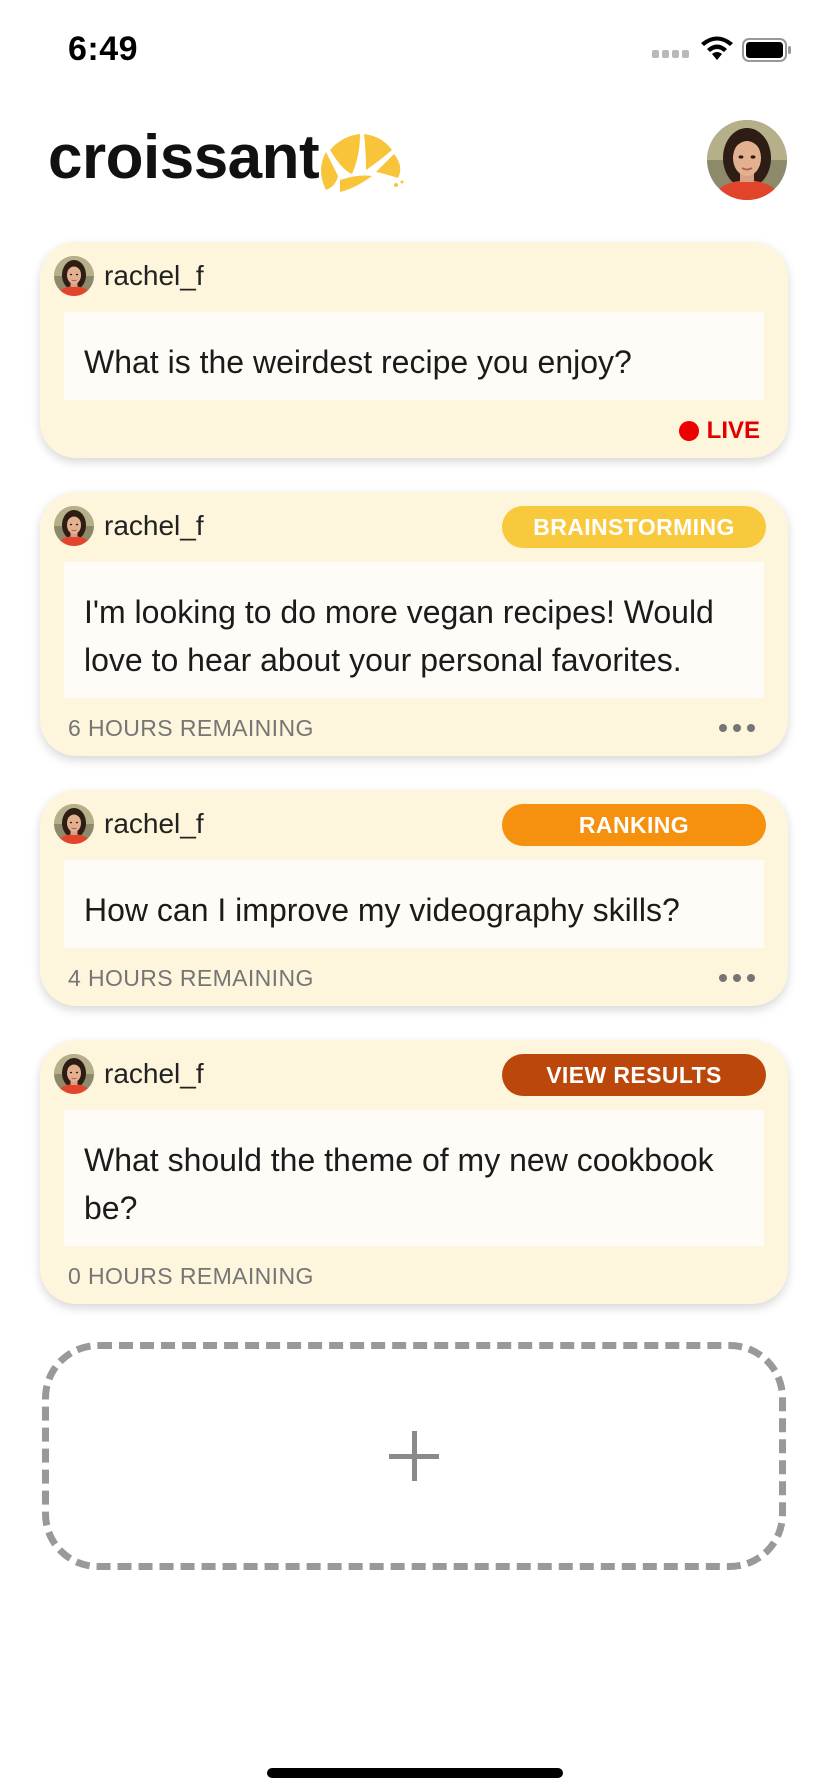 Image resolution: width=828 pixels, height=1792 pixels. I want to click on home-indicator, so click(415, 1773).